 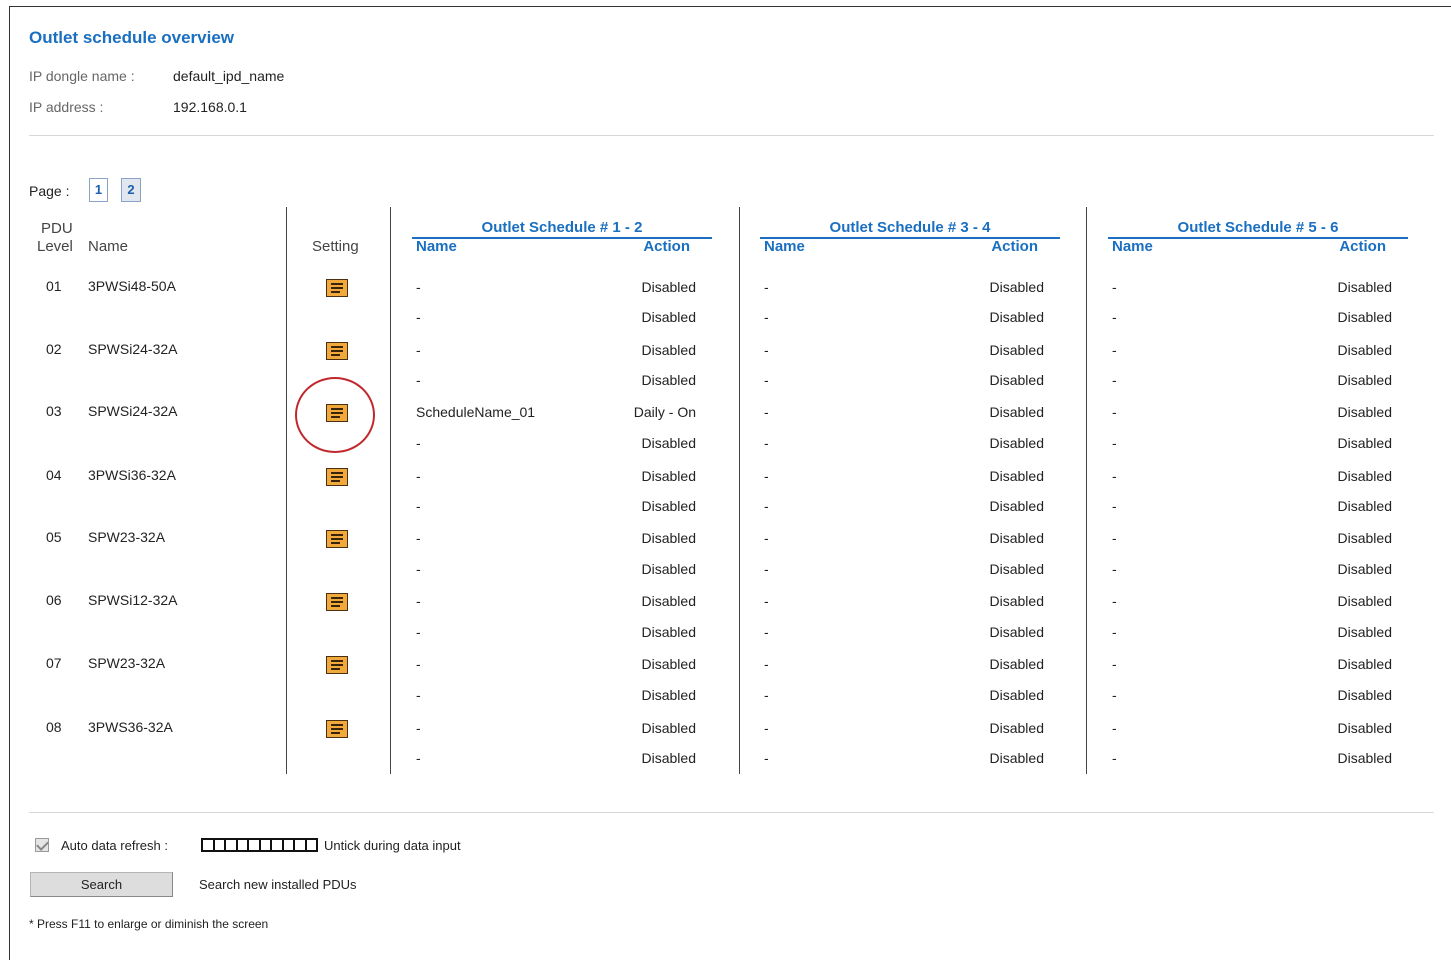 I want to click on dongle-name-label: IP dongle name :, so click(x=82, y=76).